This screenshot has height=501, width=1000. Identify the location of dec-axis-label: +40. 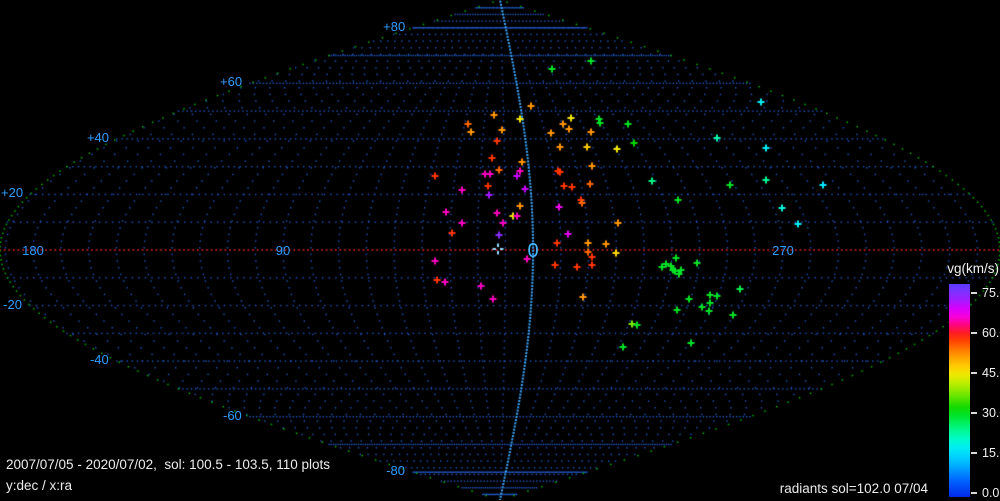
(98, 137).